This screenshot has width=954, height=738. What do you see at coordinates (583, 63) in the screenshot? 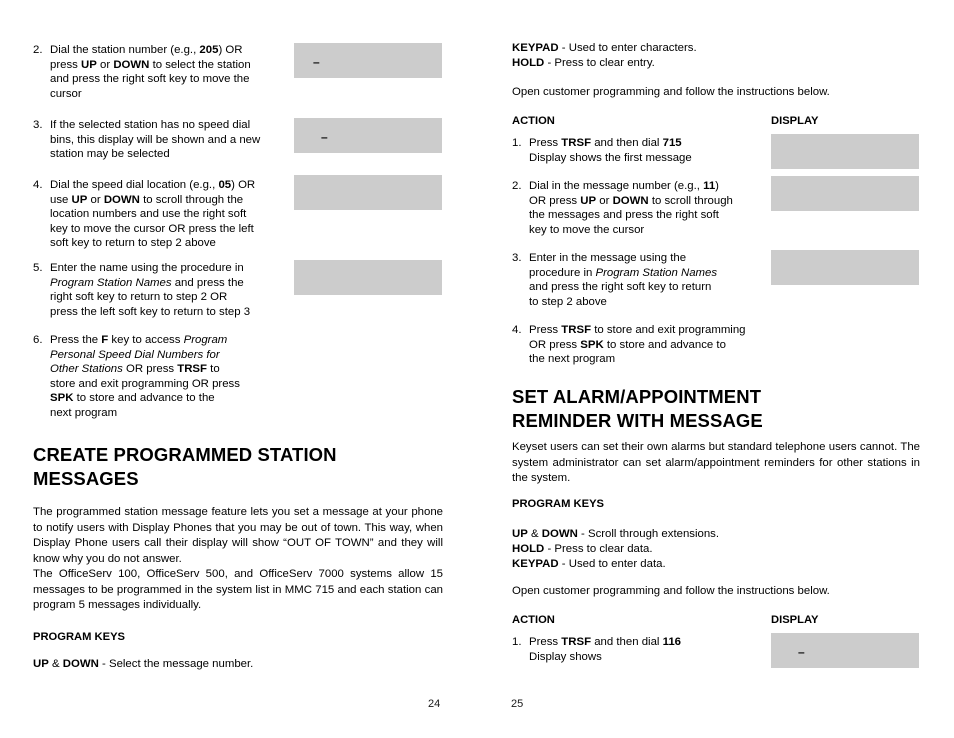
I see `key-definition-line: HOLD - Press to clear entry.` at bounding box center [583, 63].